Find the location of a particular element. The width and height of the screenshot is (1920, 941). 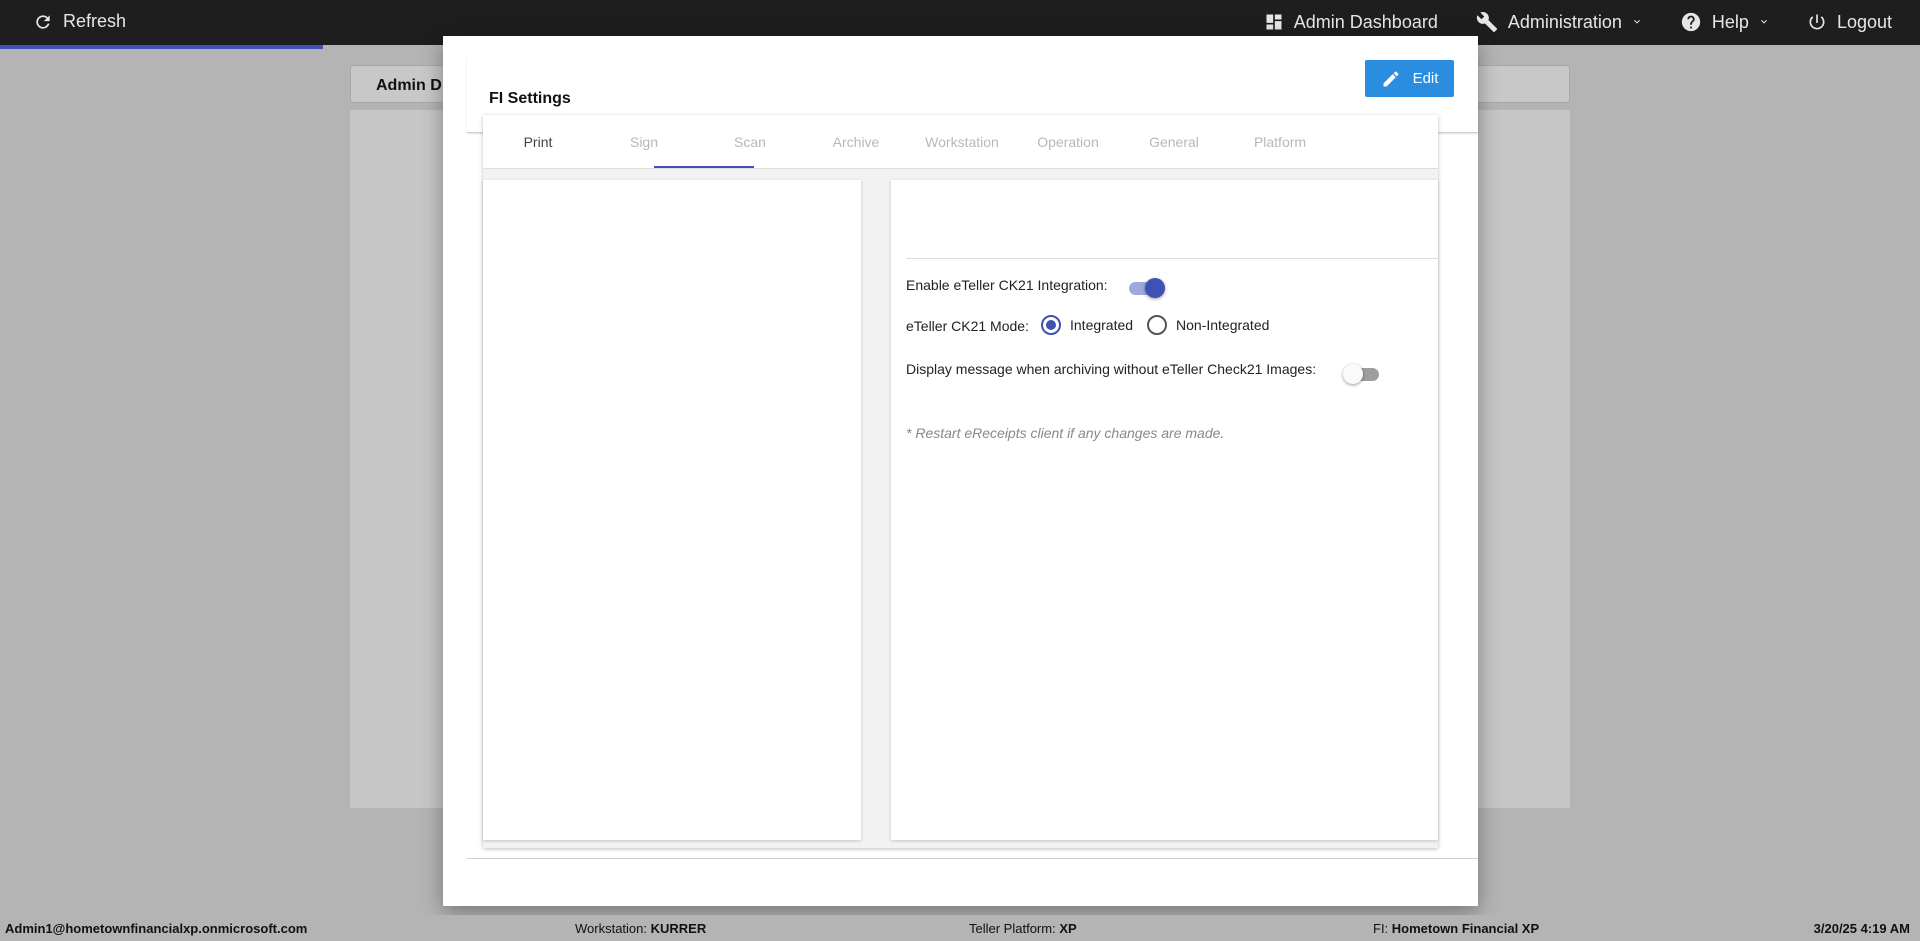

edit-button: Edit is located at coordinates (1409, 78).